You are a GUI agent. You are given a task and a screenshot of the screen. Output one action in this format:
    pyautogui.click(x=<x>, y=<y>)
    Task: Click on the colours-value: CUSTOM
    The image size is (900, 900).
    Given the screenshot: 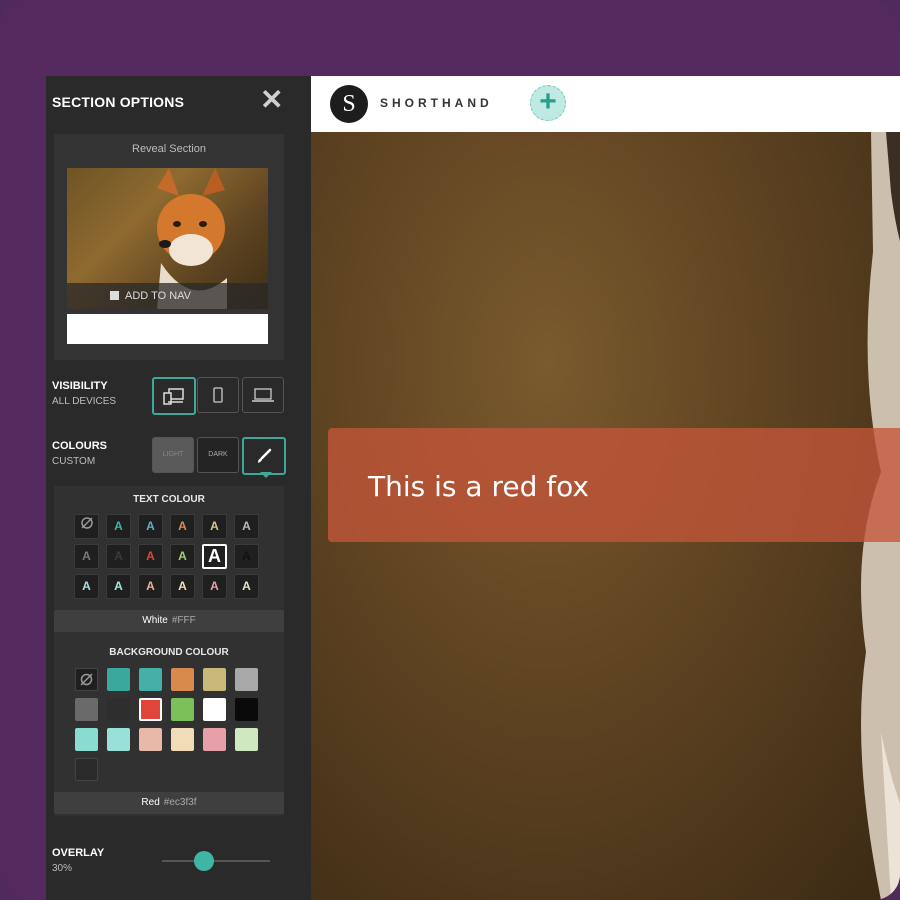 What is the action you would take?
    pyautogui.click(x=74, y=461)
    